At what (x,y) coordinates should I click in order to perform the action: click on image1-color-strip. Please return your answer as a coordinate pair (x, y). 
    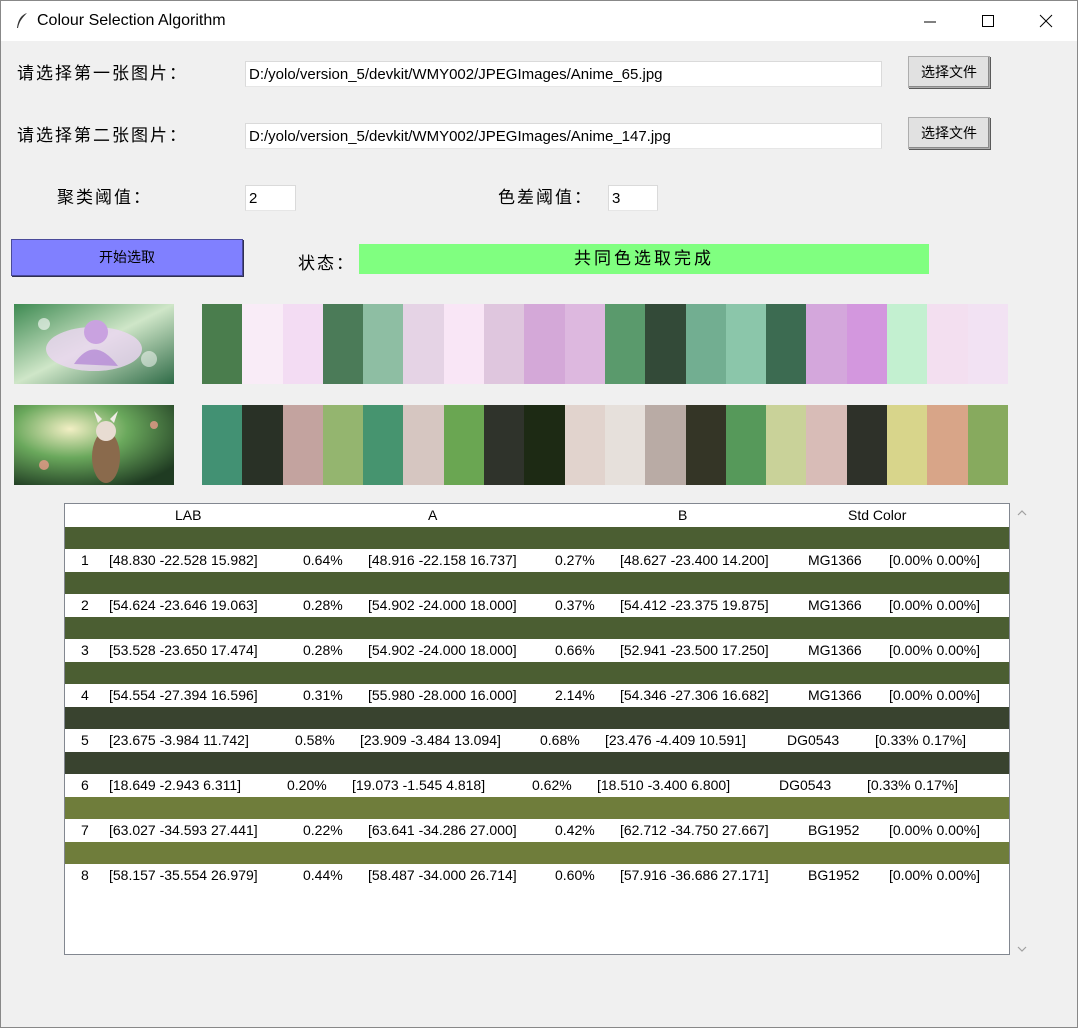
    Looking at the image, I should click on (605, 344).